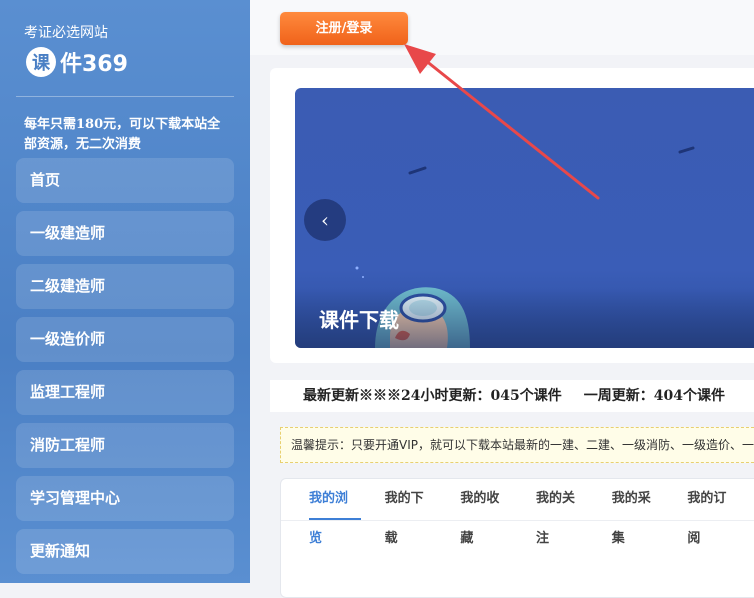 Image resolution: width=754 pixels, height=598 pixels. I want to click on sidebar-item-fire-engineer: 消防工程师, so click(125, 445).